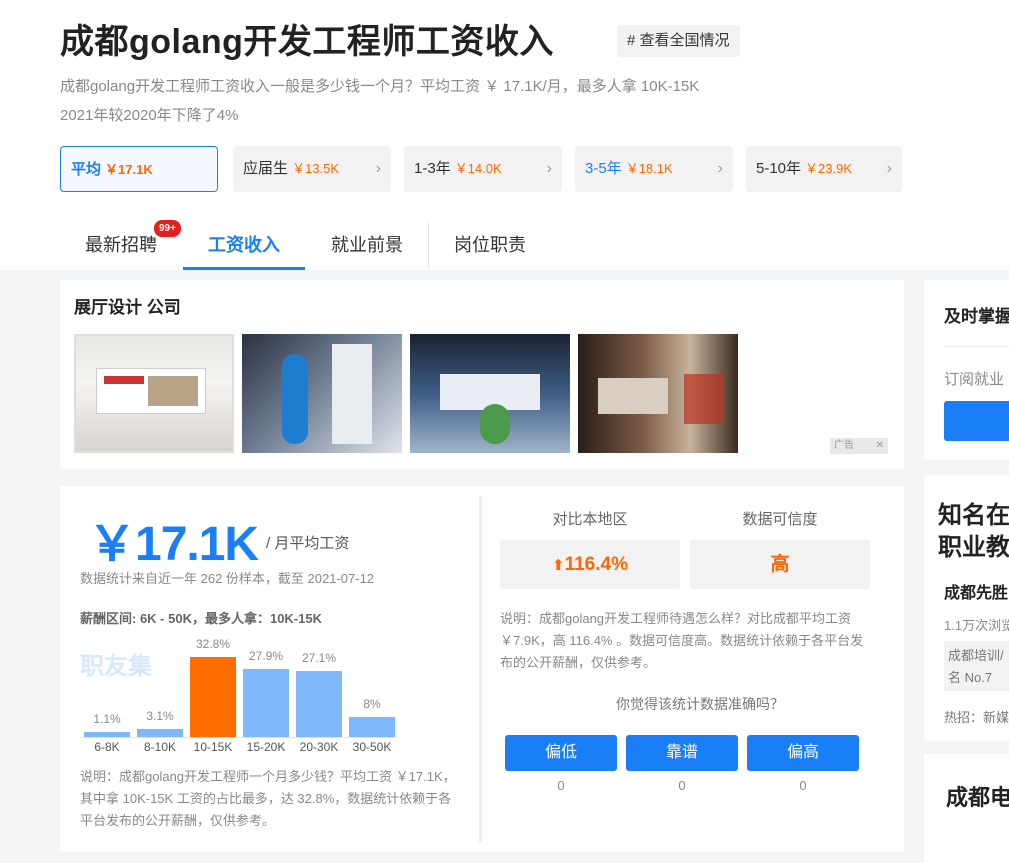  Describe the element at coordinates (966, 608) in the screenshot. I see `institution-card: 知名在 职业教 成都先胜 1.1万次浏览 成都培训/ 名 No.7 热招：新媒` at that location.